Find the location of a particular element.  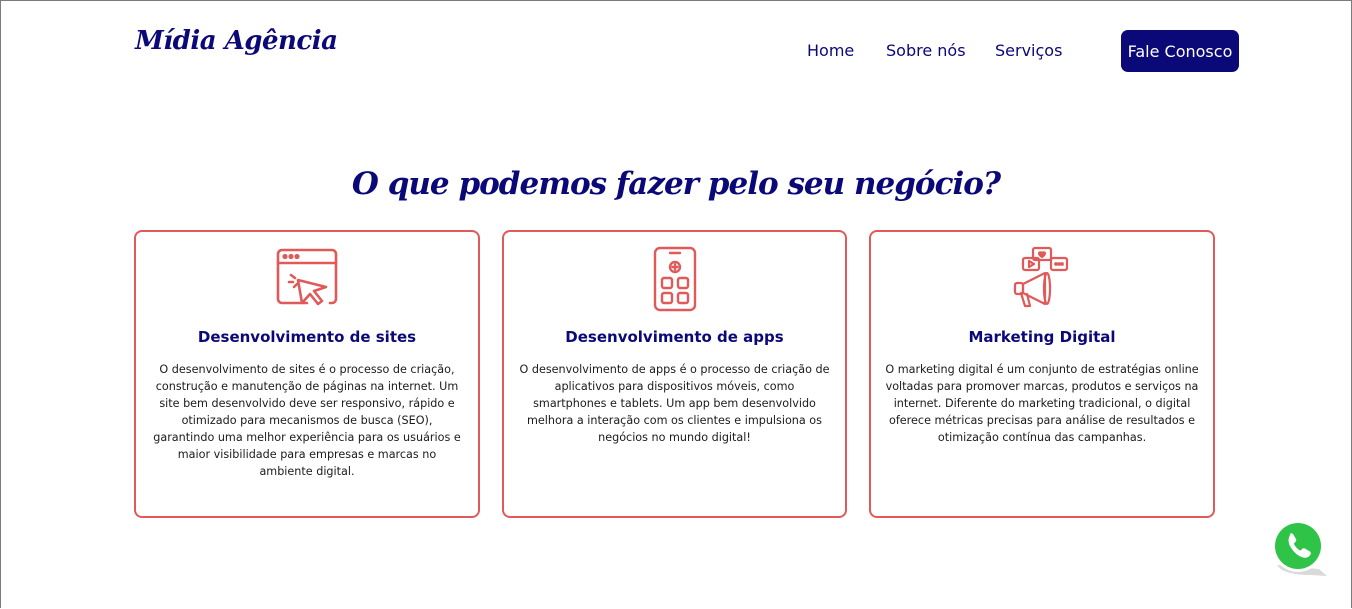

megaphone-social-icon is located at coordinates (1041, 277).